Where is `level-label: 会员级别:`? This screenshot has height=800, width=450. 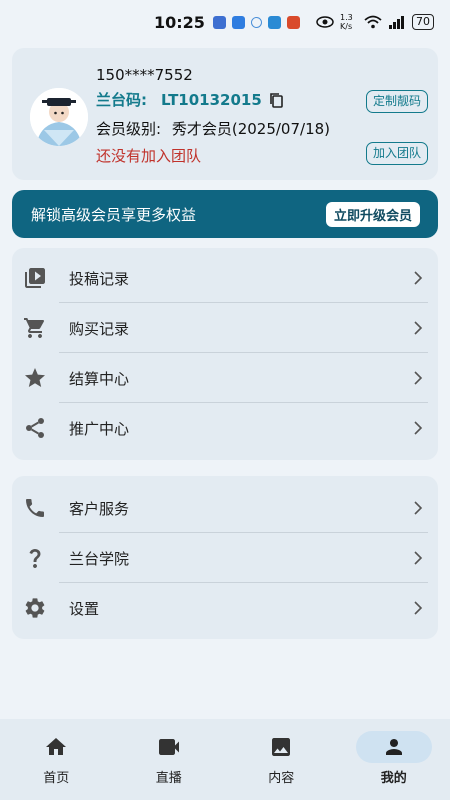 level-label: 会员级别: is located at coordinates (129, 129).